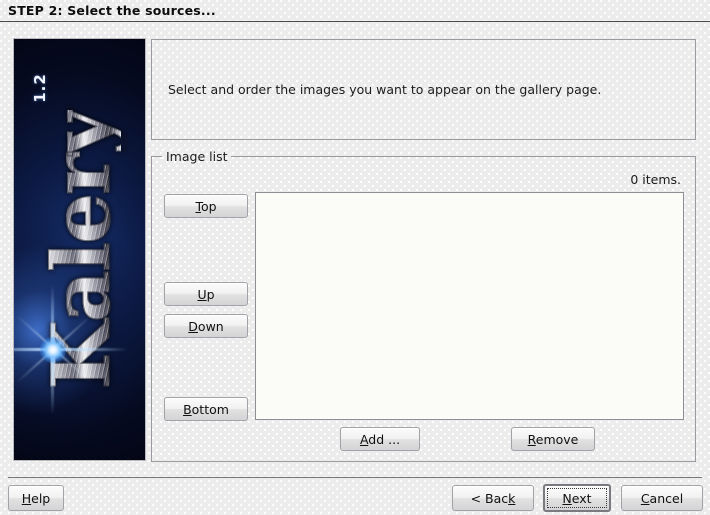  I want to click on banner-wordmark-container: Kalery, so click(81, 250).